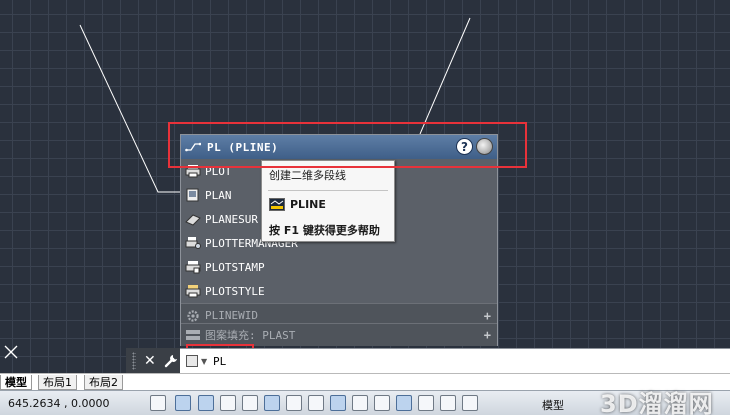 This screenshot has height=415, width=730. Describe the element at coordinates (339, 334) in the screenshot. I see `group-hatch-plast: 图案填充: PLAST +` at that location.